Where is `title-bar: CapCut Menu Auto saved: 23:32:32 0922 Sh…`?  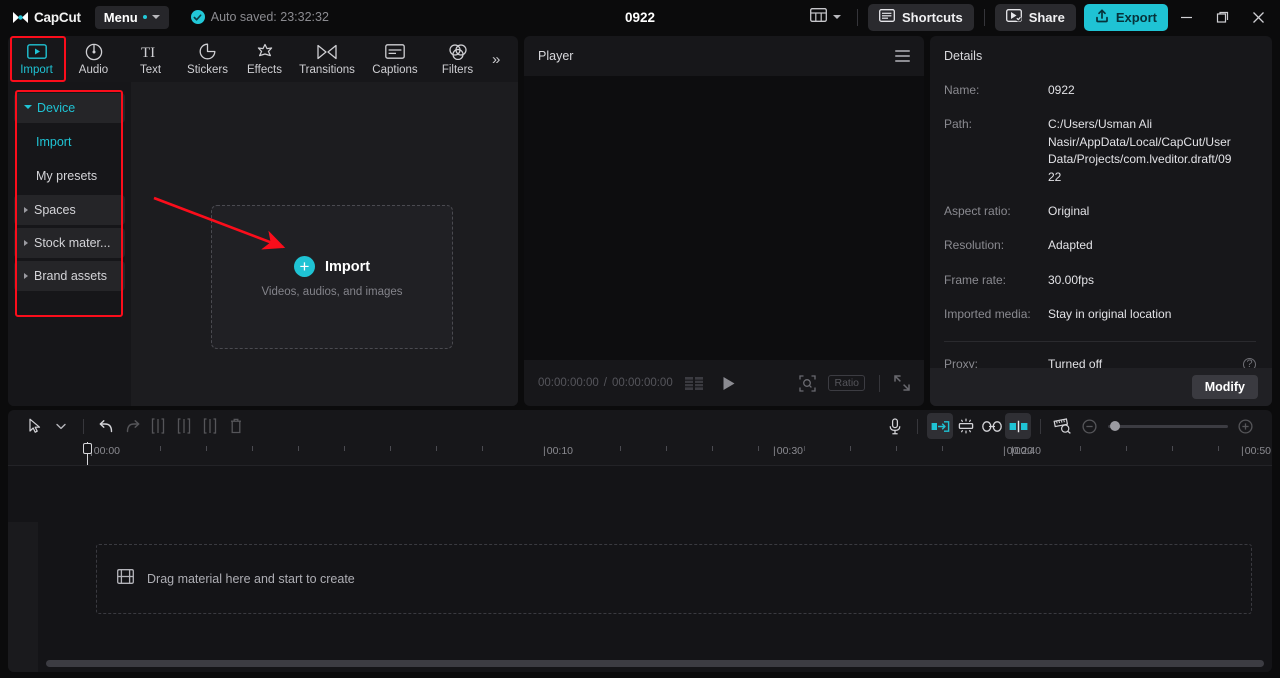 title-bar: CapCut Menu Auto saved: 23:32:32 0922 Sh… is located at coordinates (640, 17).